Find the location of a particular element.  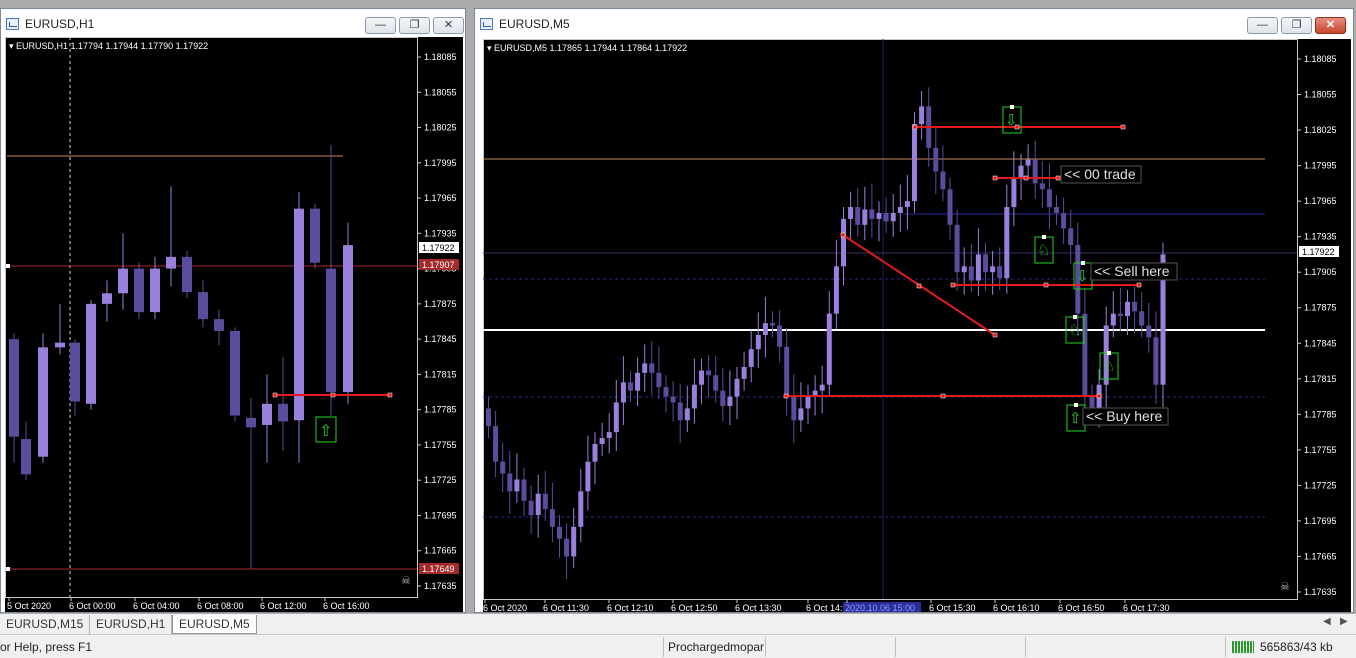

bottom-level-price-label: 1.17649 is located at coordinates (438, 569).